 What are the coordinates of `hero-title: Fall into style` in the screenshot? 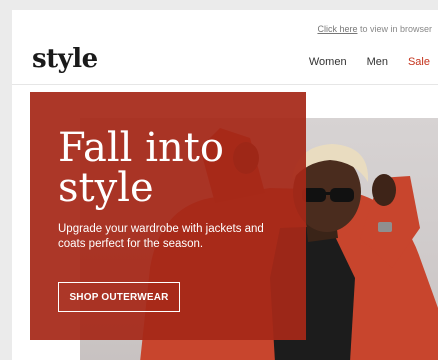 It's located at (178, 168).